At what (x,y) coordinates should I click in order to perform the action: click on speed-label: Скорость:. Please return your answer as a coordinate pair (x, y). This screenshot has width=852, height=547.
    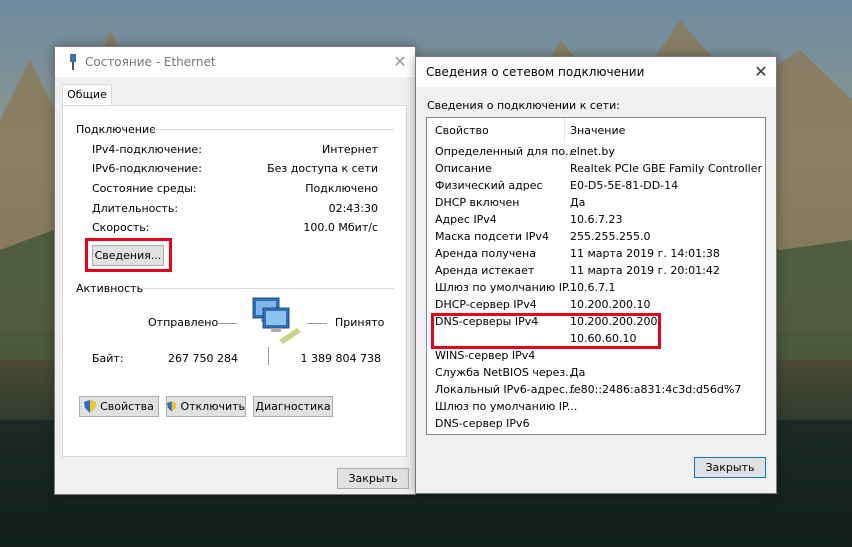
    Looking at the image, I should click on (121, 227).